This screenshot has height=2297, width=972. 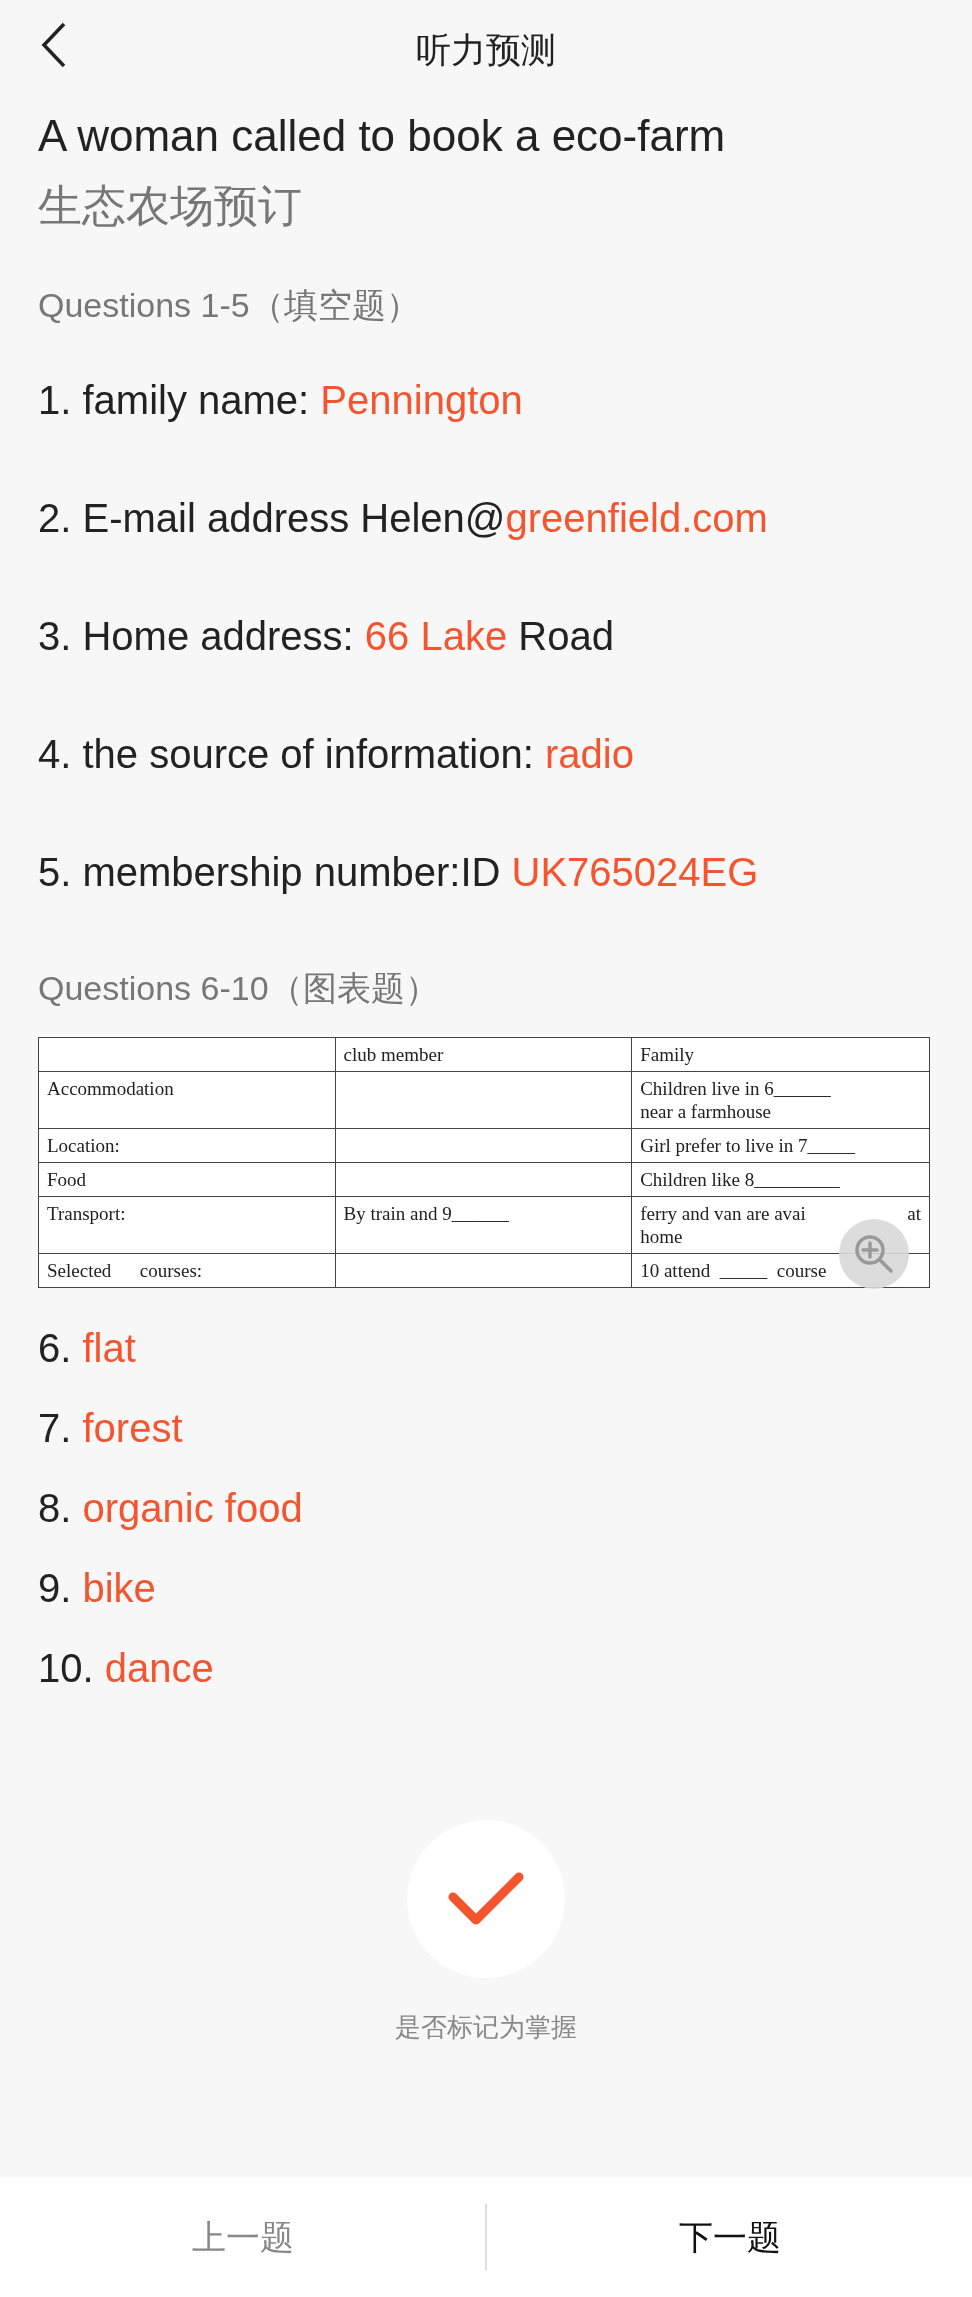 I want to click on answer-line: 6. flat, so click(x=87, y=1348).